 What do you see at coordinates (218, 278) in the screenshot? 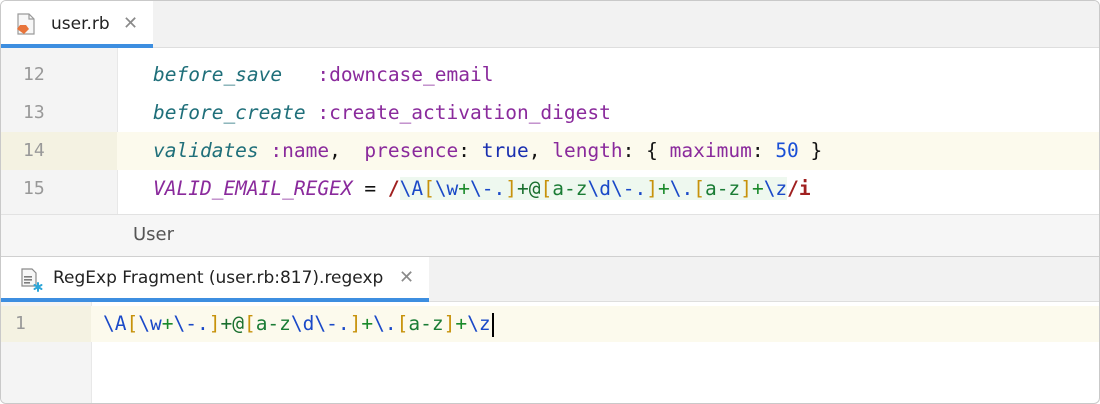
I see `tab-label: RegExp Fragment (user.rb:817).regexp` at bounding box center [218, 278].